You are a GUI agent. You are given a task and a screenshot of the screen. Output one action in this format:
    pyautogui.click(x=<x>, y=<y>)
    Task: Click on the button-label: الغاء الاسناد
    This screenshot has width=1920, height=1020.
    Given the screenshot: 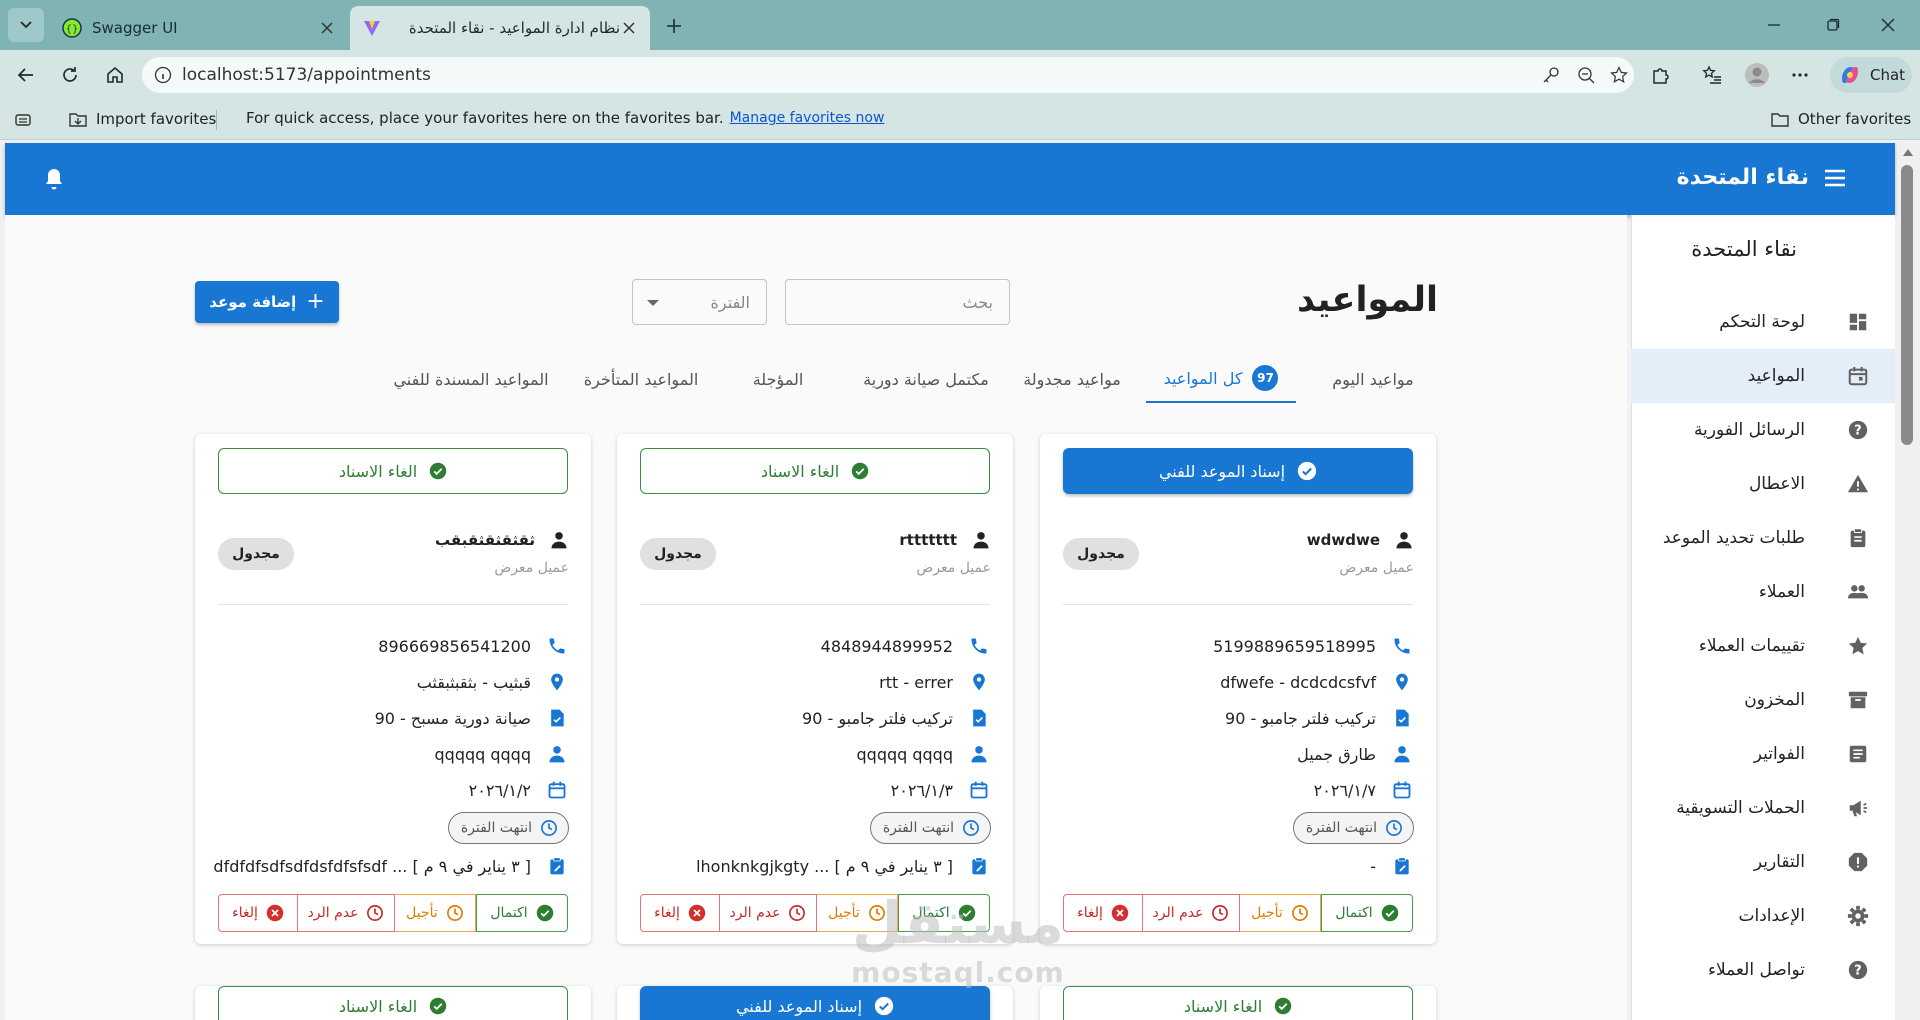 What is the action you would take?
    pyautogui.click(x=1223, y=1006)
    